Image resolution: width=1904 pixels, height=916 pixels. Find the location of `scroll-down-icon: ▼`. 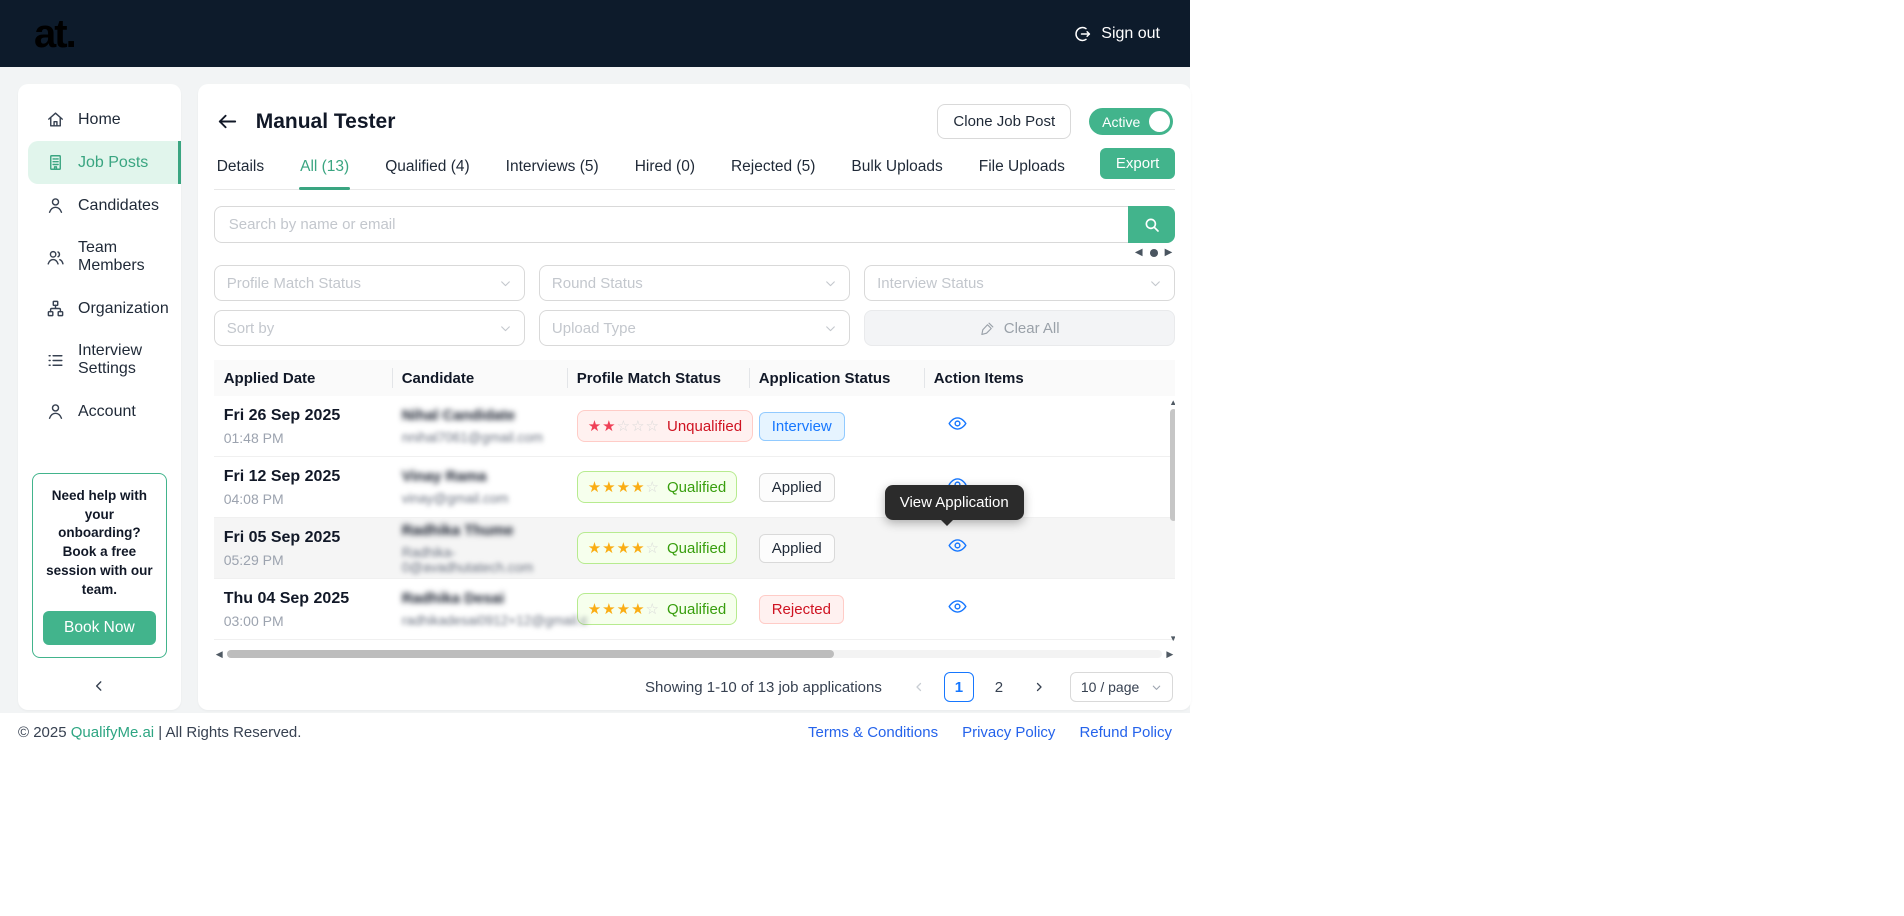

scroll-down-icon: ▼ is located at coordinates (1172, 638).